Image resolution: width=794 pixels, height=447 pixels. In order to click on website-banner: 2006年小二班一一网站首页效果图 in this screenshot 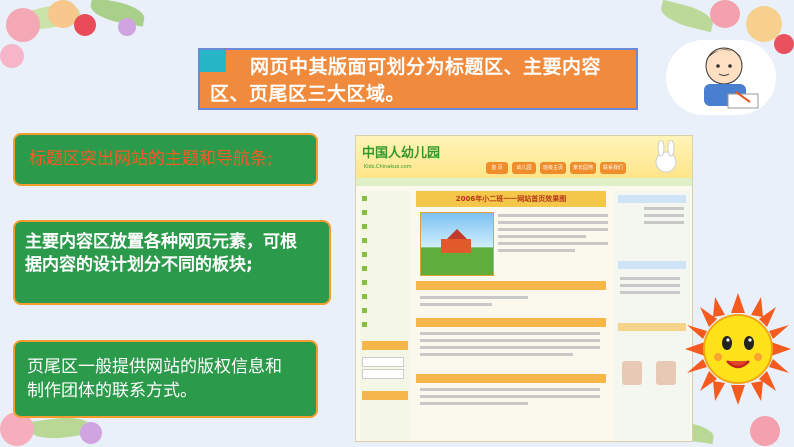, I will do `click(511, 199)`.